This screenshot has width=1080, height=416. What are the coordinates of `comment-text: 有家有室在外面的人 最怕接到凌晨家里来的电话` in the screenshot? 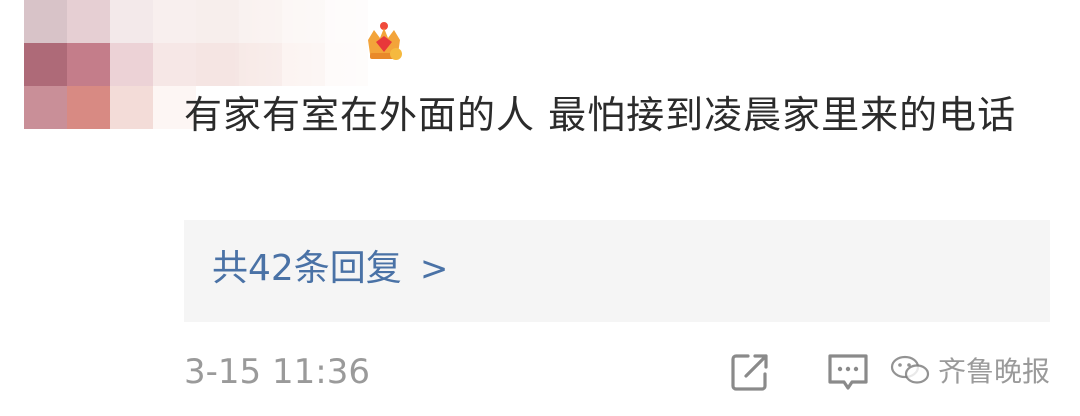 It's located at (600, 115).